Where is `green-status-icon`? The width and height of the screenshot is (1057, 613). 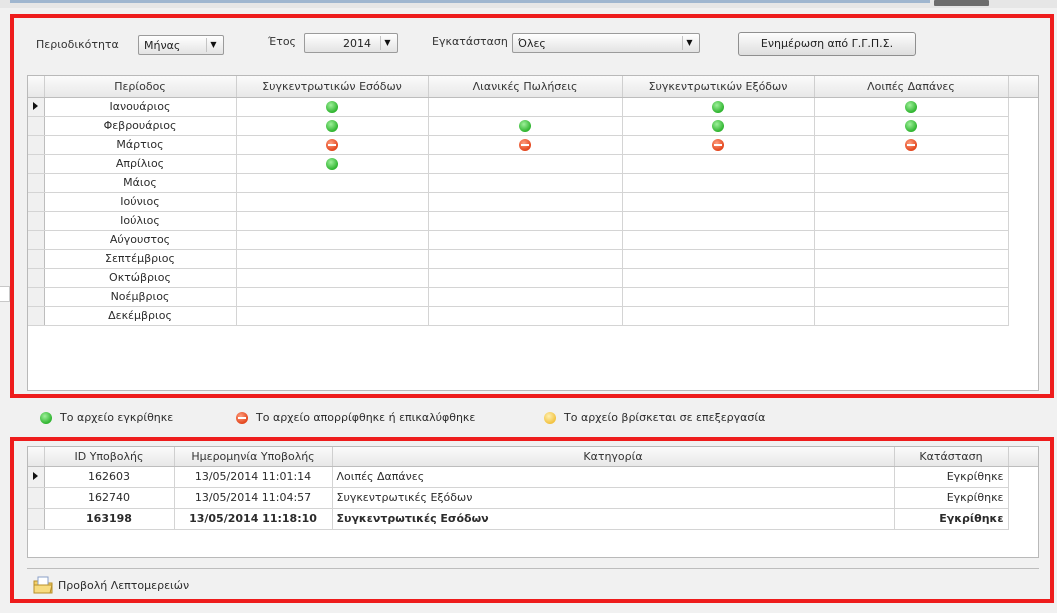 green-status-icon is located at coordinates (46, 418).